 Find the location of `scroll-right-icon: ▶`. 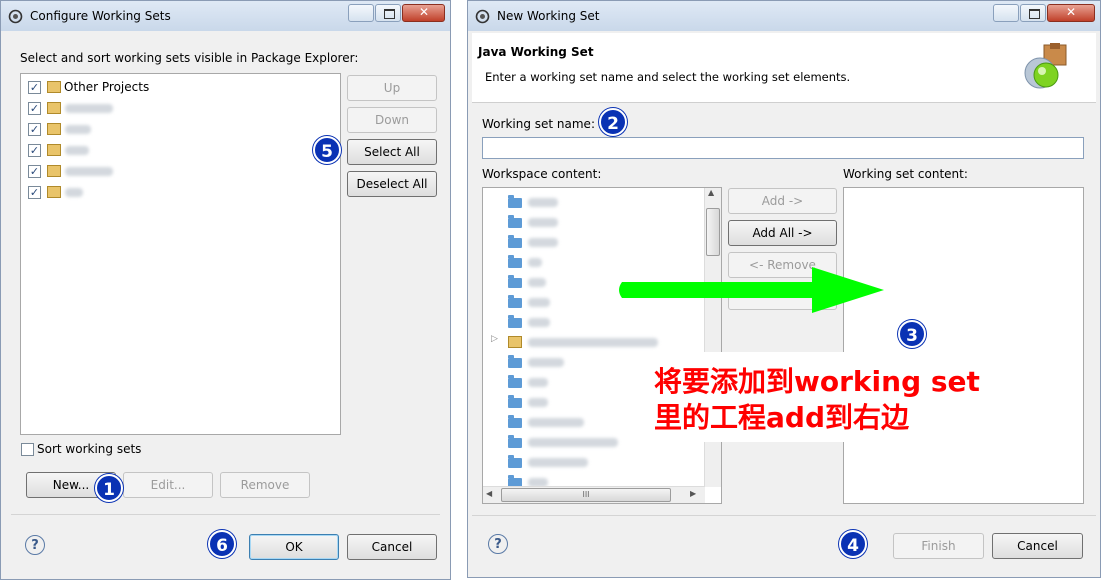

scroll-right-icon: ▶ is located at coordinates (693, 493).